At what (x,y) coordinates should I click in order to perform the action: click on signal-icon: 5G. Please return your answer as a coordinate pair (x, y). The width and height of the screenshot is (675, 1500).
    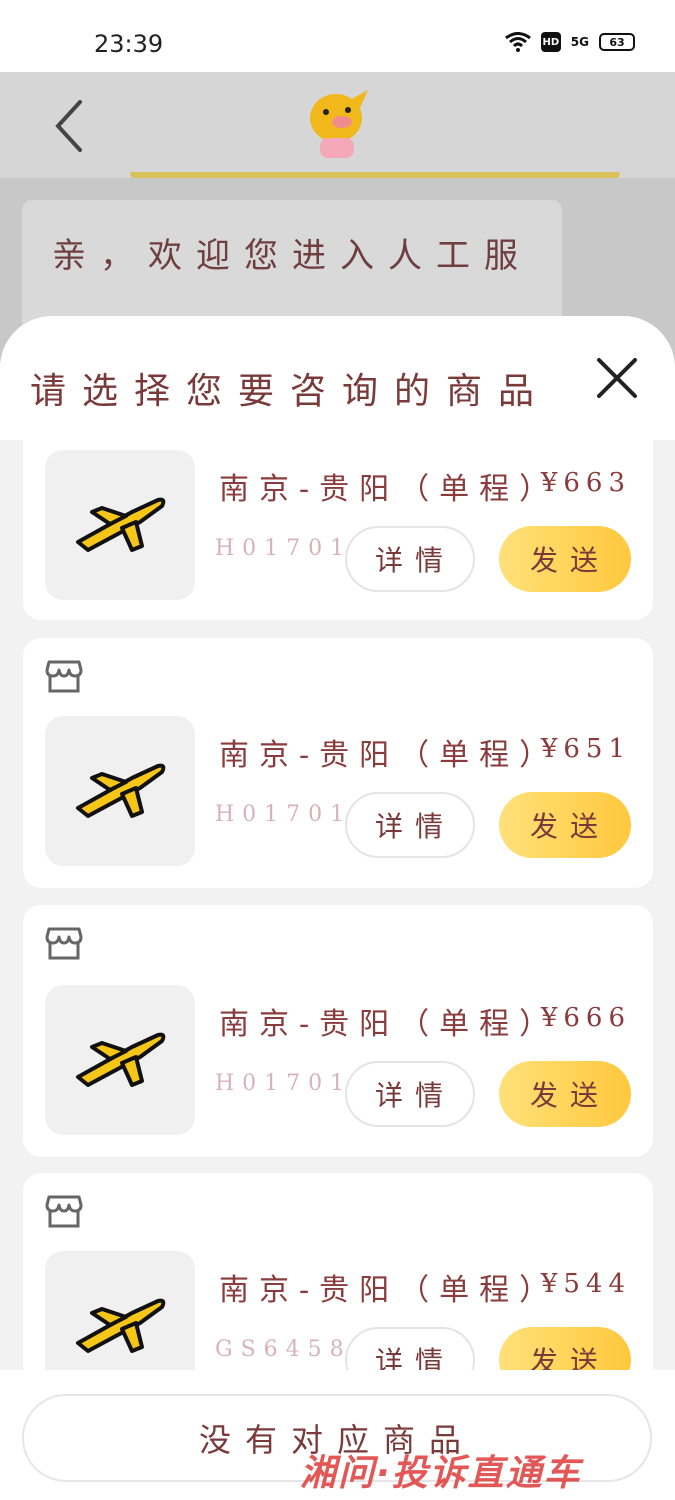
    Looking at the image, I should click on (579, 42).